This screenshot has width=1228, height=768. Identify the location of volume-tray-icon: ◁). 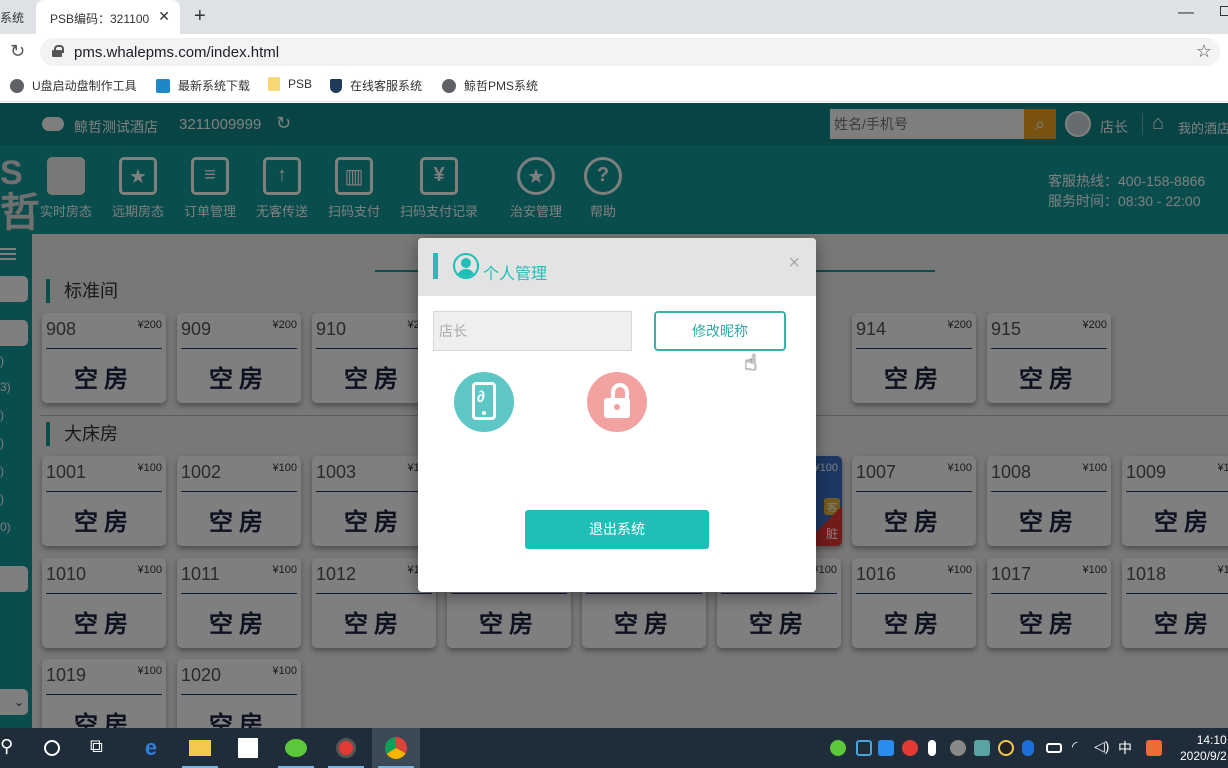
(1101, 746).